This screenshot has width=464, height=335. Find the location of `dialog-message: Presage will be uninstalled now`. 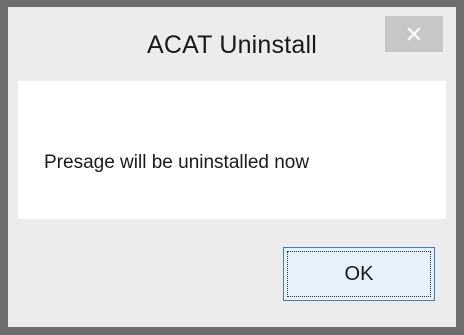

dialog-message: Presage will be uninstalled now is located at coordinates (177, 162).